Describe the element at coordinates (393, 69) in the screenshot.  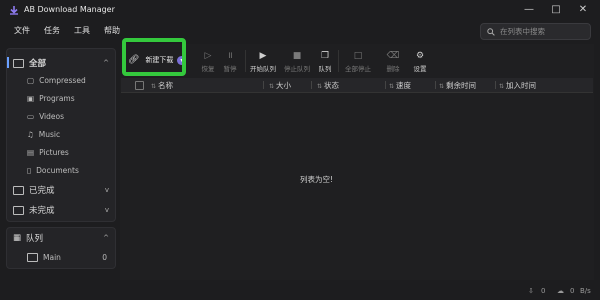
I see `delete-label: 删除` at that location.